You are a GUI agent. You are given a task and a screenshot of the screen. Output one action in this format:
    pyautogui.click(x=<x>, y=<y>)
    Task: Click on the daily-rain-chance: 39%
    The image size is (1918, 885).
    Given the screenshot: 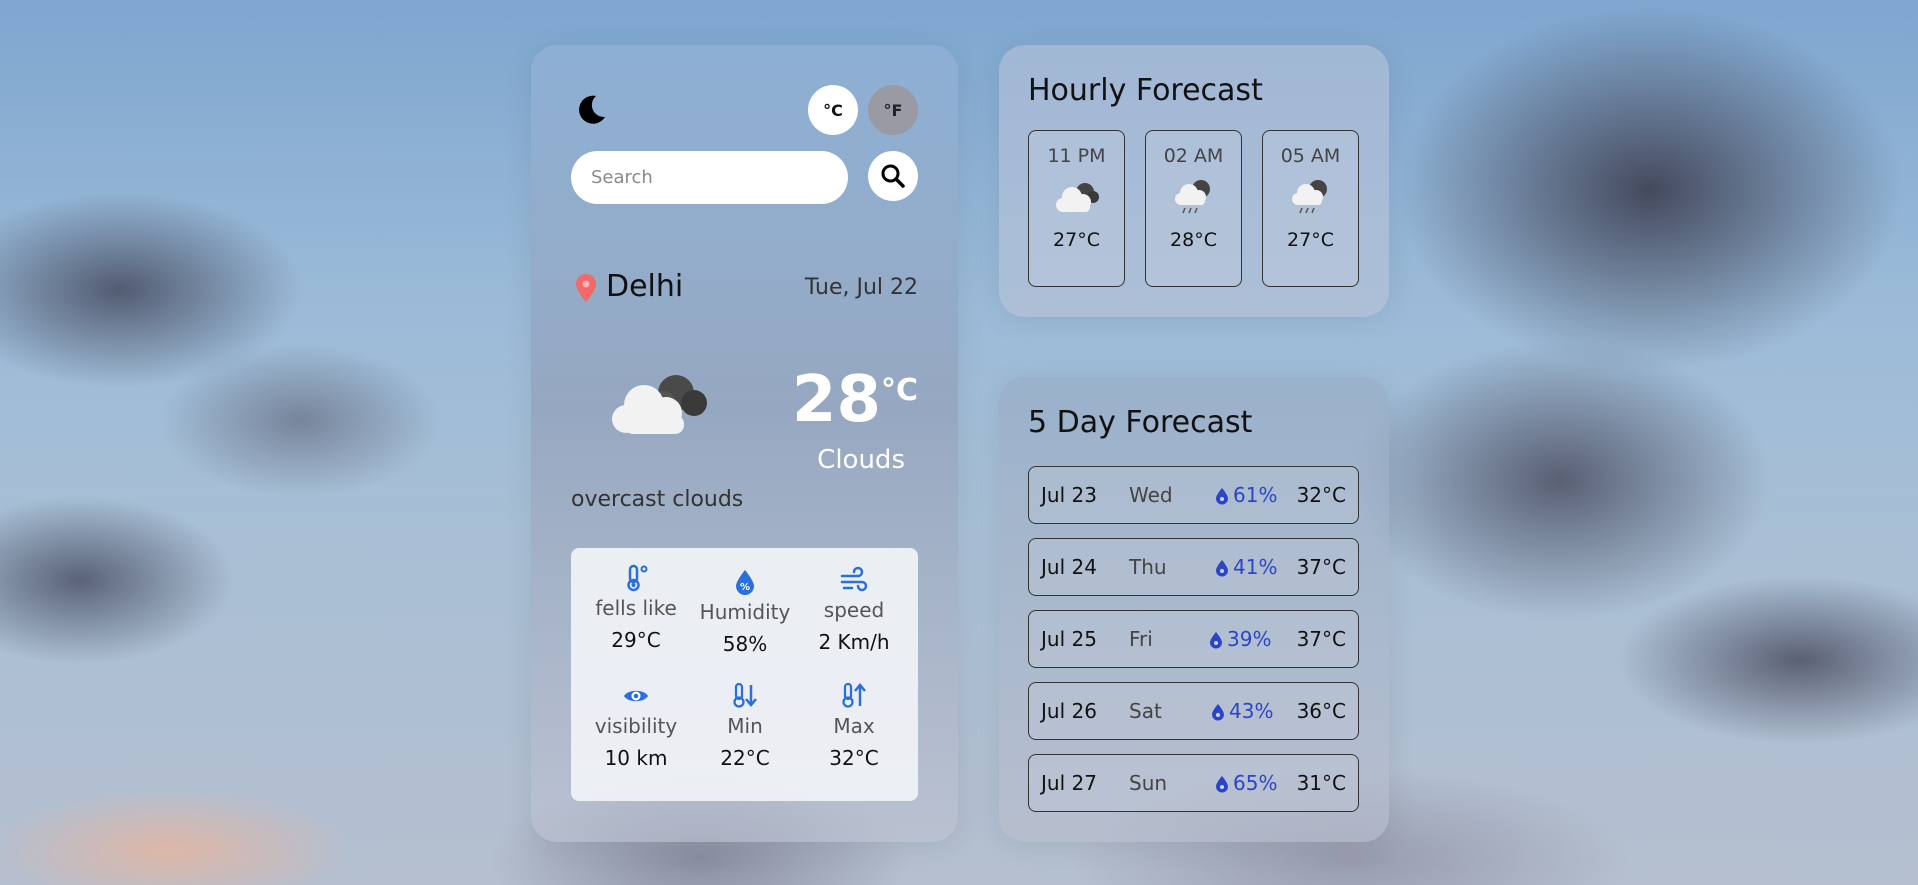 What is the action you would take?
    pyautogui.click(x=1249, y=639)
    